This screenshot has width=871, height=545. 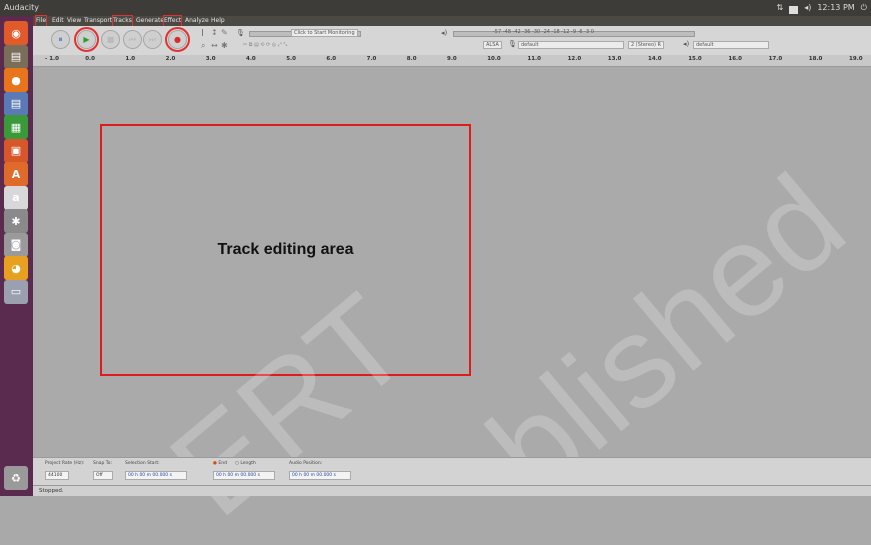 What do you see at coordinates (122, 21) in the screenshot?
I see `menu-tracks: Tracks` at bounding box center [122, 21].